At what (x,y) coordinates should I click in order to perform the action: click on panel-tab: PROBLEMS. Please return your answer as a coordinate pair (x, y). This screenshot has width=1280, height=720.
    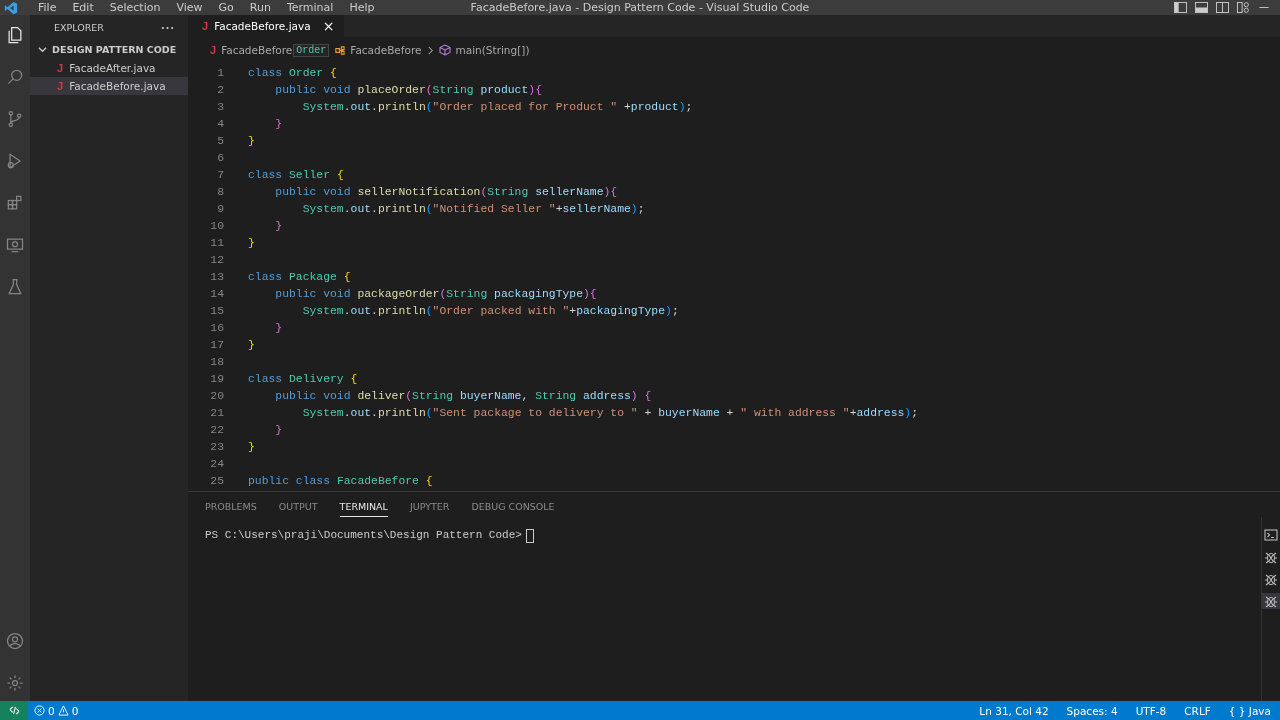
    Looking at the image, I should click on (231, 509).